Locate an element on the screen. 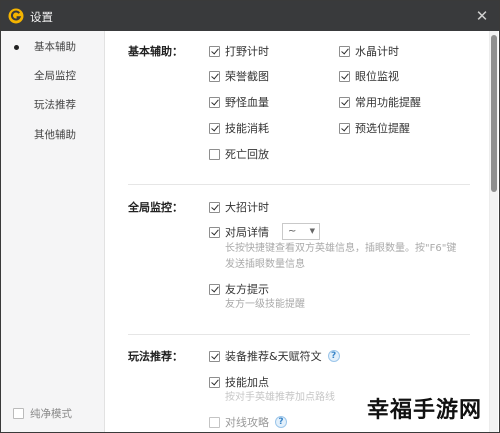 The width and height of the screenshot is (500, 433). option-skill-points: 技能加点 is located at coordinates (239, 382).